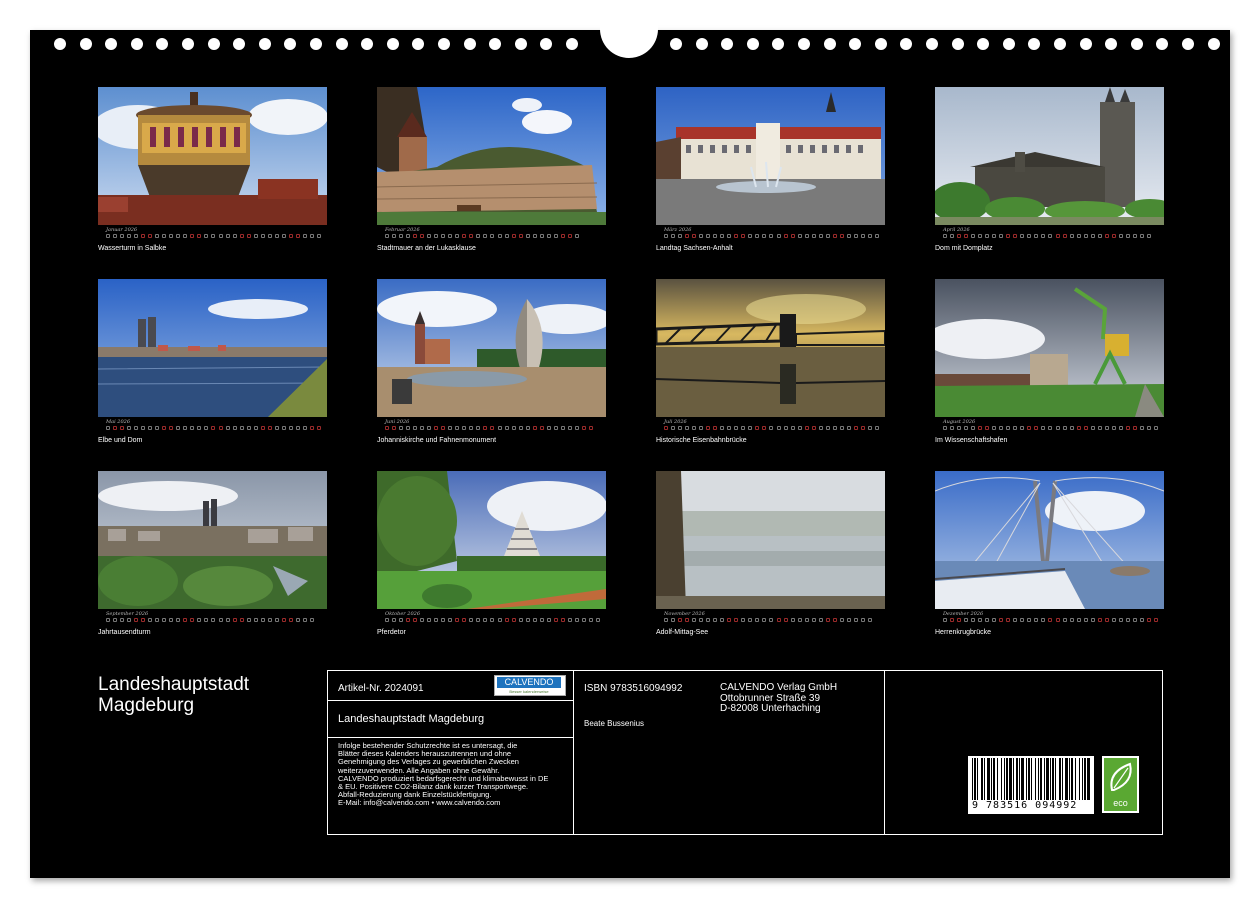  Describe the element at coordinates (678, 230) in the screenshot. I see `month-label: März 2026` at that location.